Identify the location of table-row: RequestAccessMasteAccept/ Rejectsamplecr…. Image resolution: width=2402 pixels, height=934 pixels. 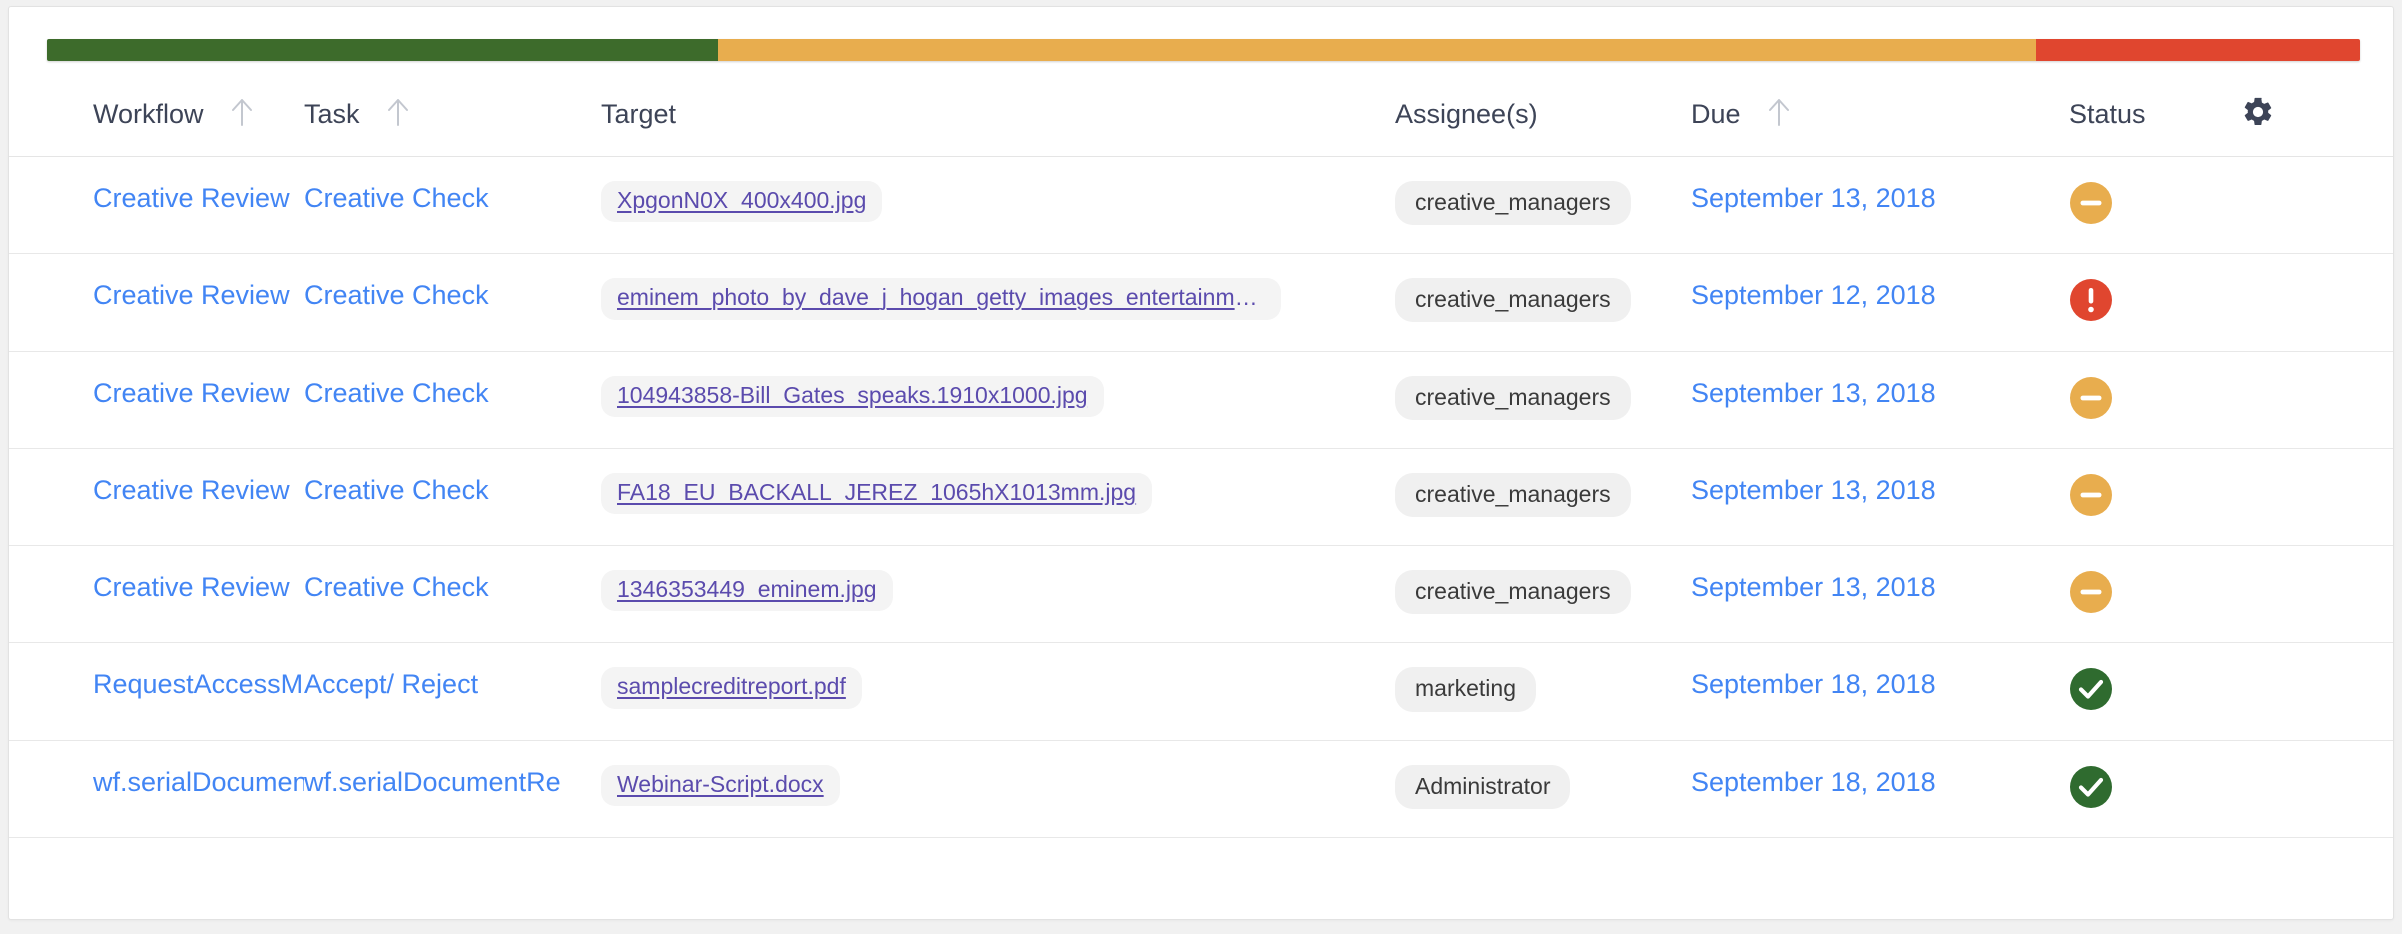
(1201, 691).